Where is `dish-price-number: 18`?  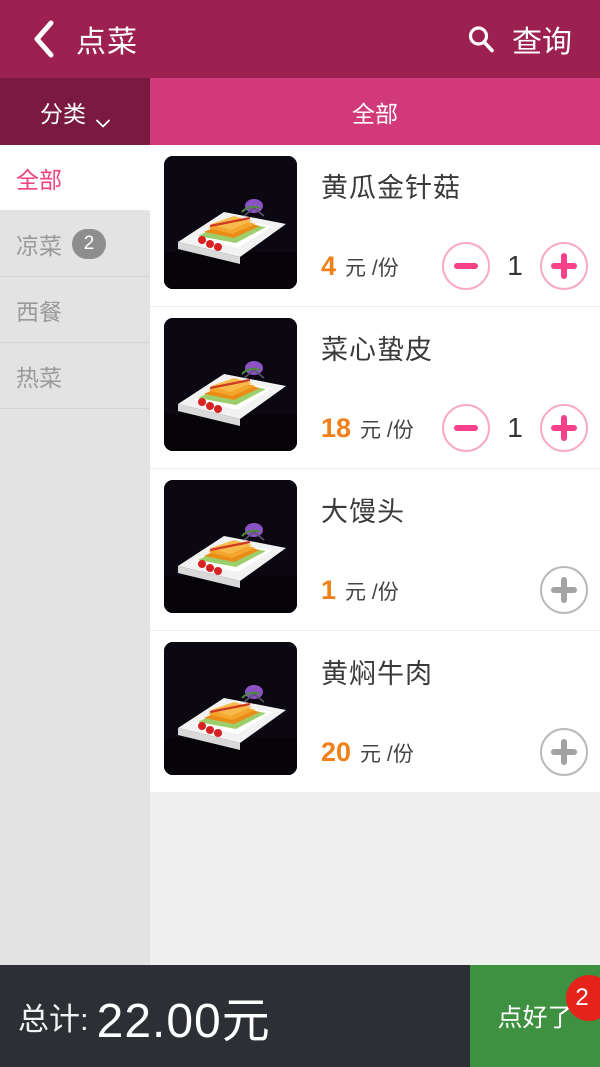 dish-price-number: 18 is located at coordinates (336, 428).